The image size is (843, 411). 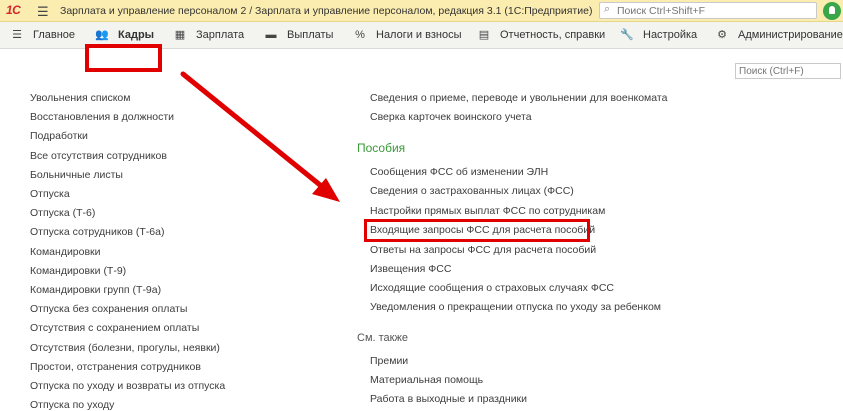 I want to click on gear-icon: ⚙, so click(x=722, y=35).